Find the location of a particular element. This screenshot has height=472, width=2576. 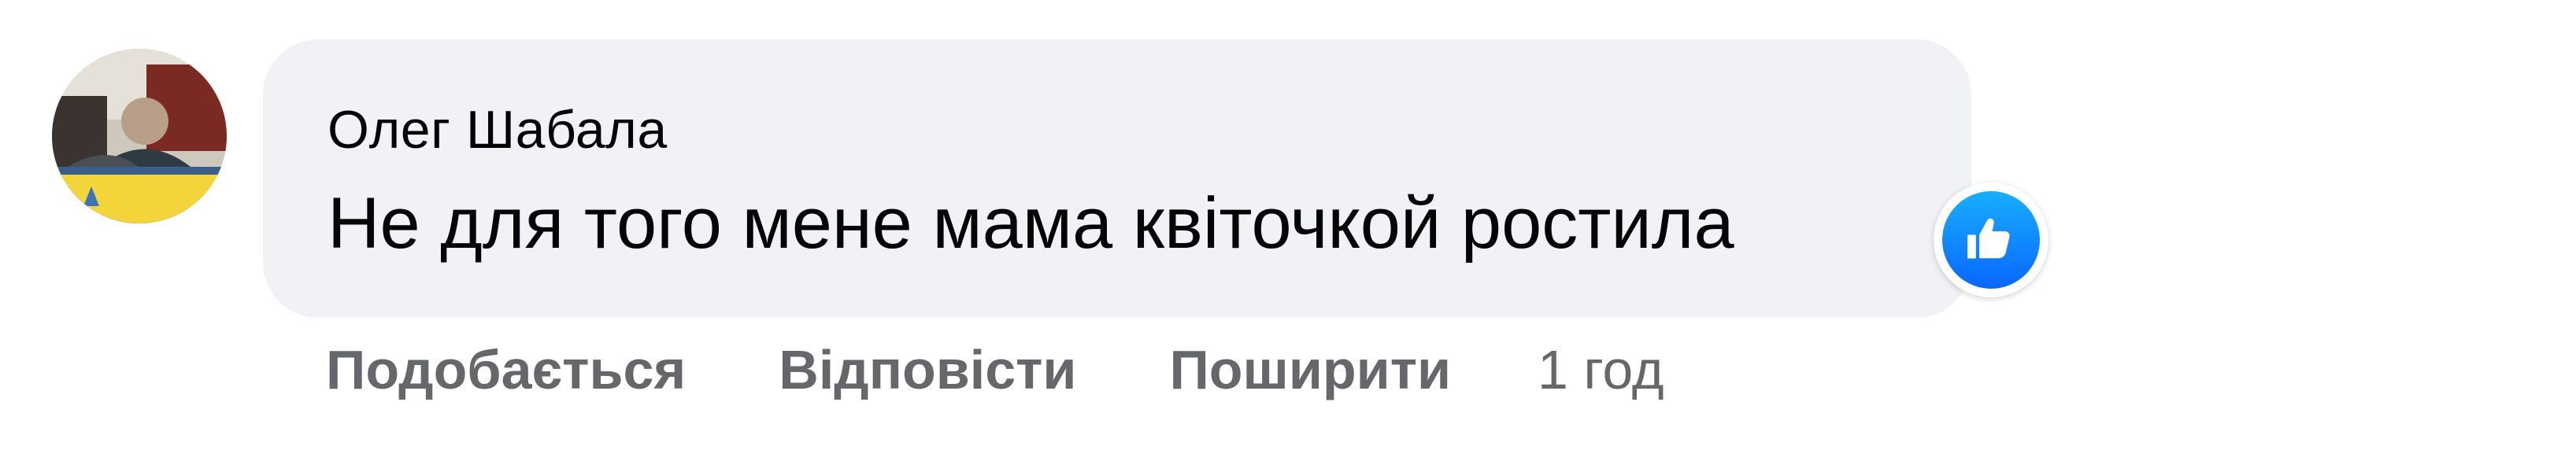

comment-text: Не для того мене мама квіточкой ростила is located at coordinates (1031, 223).